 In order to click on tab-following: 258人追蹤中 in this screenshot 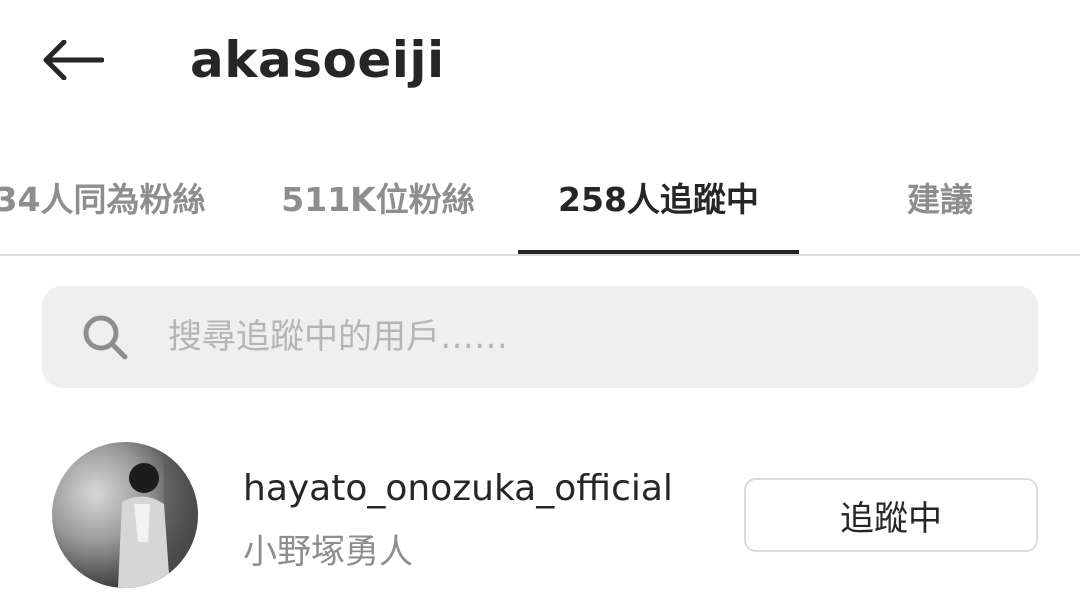, I will do `click(658, 197)`.